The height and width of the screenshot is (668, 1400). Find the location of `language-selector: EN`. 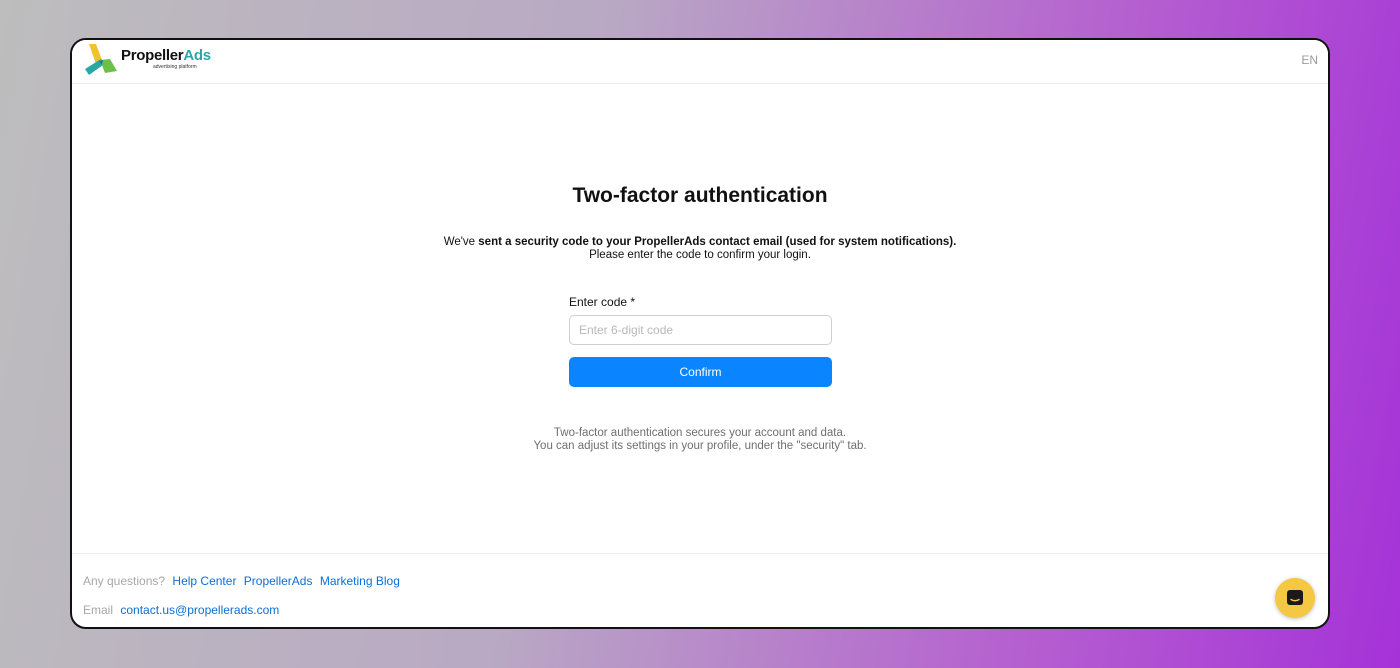

language-selector: EN is located at coordinates (1309, 60).